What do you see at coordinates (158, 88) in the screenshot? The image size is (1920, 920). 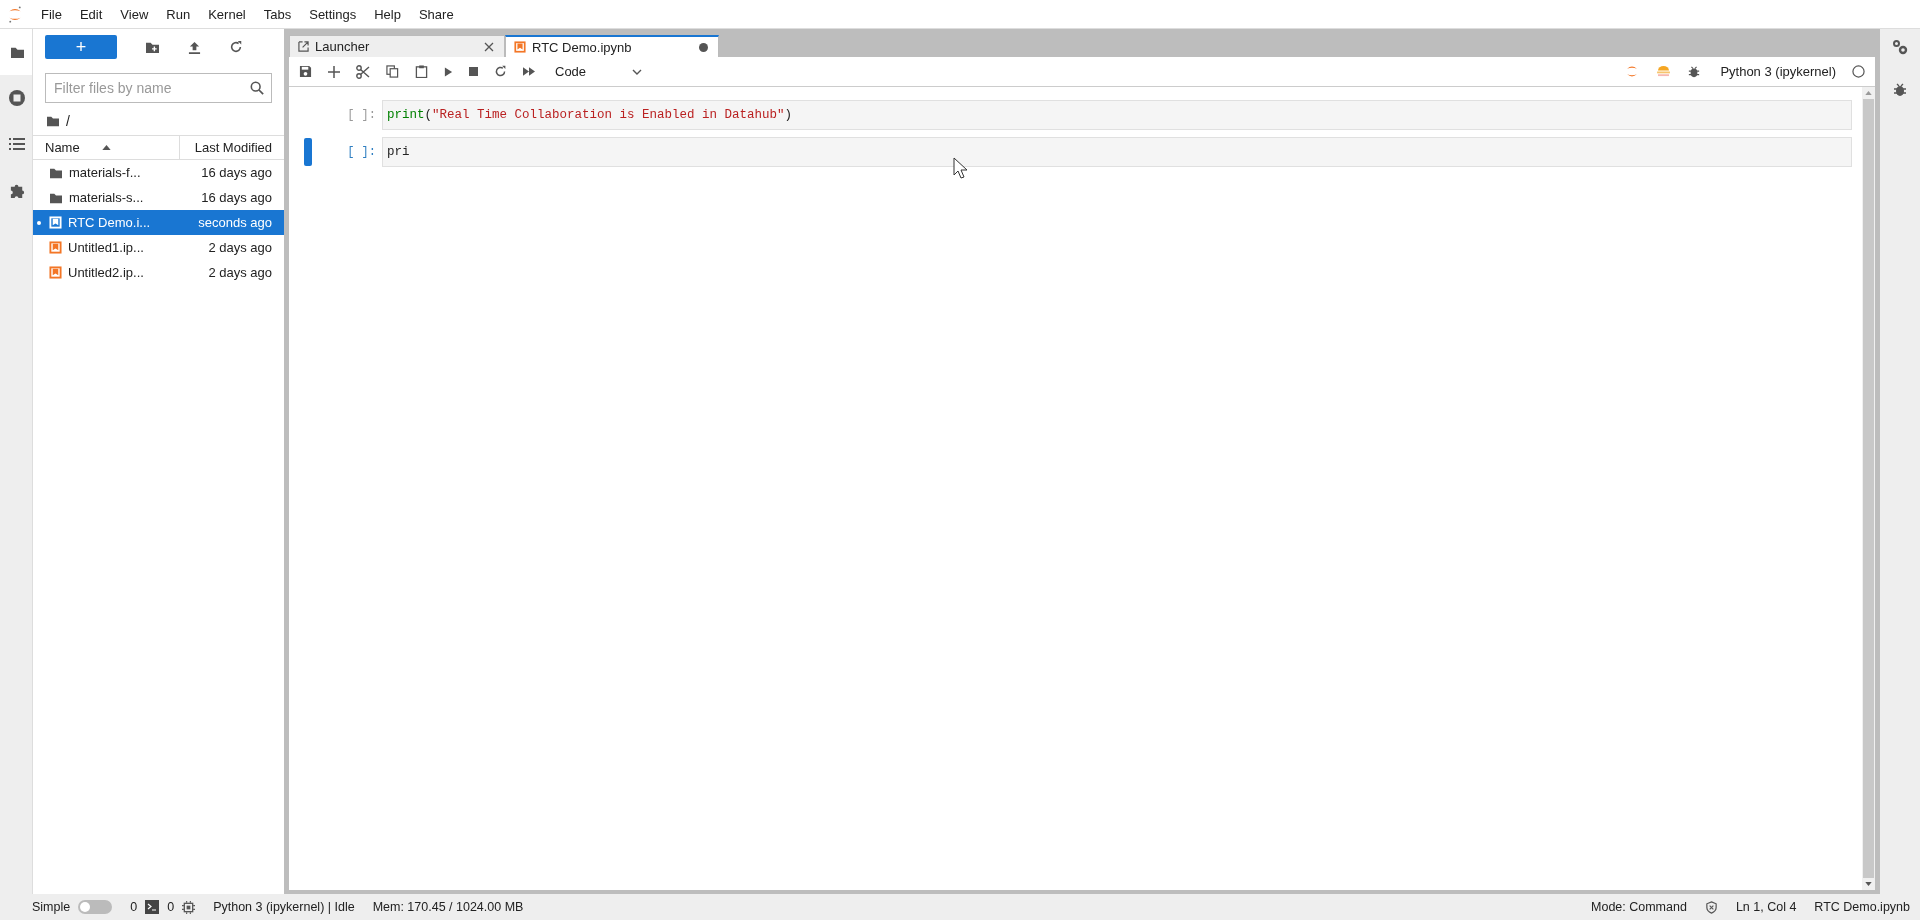 I see `filter-field: Filter files by name` at bounding box center [158, 88].